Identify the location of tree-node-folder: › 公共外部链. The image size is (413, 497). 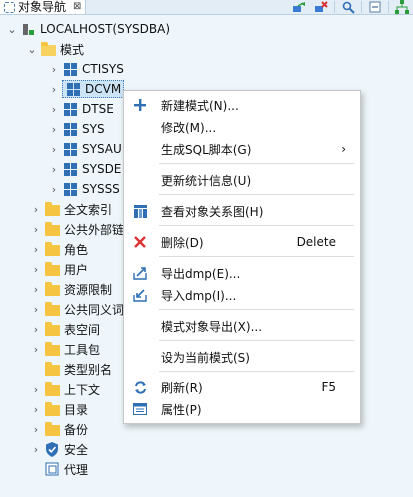
(76, 229).